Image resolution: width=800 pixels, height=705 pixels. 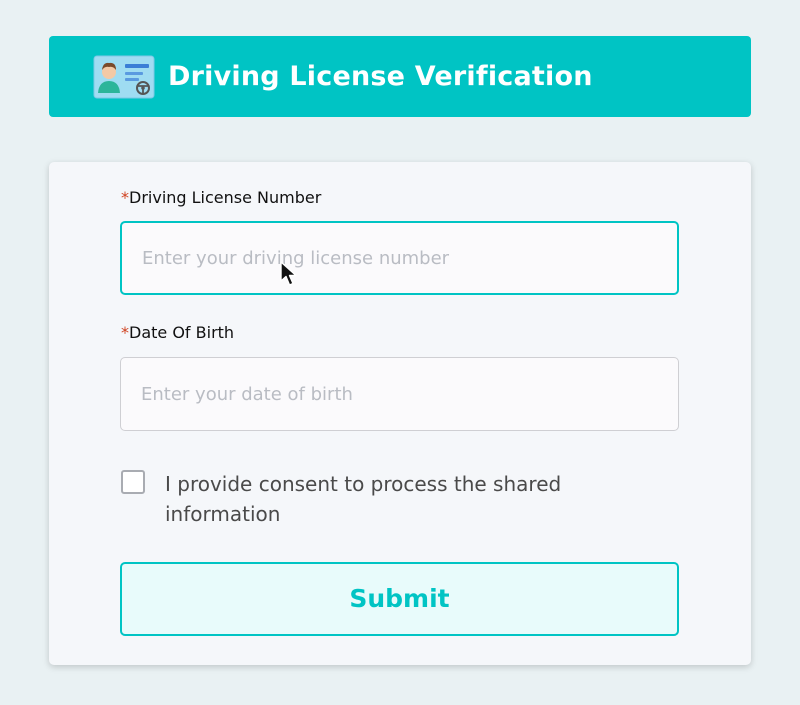 I want to click on arrow-pointer-icon, so click(x=288, y=273).